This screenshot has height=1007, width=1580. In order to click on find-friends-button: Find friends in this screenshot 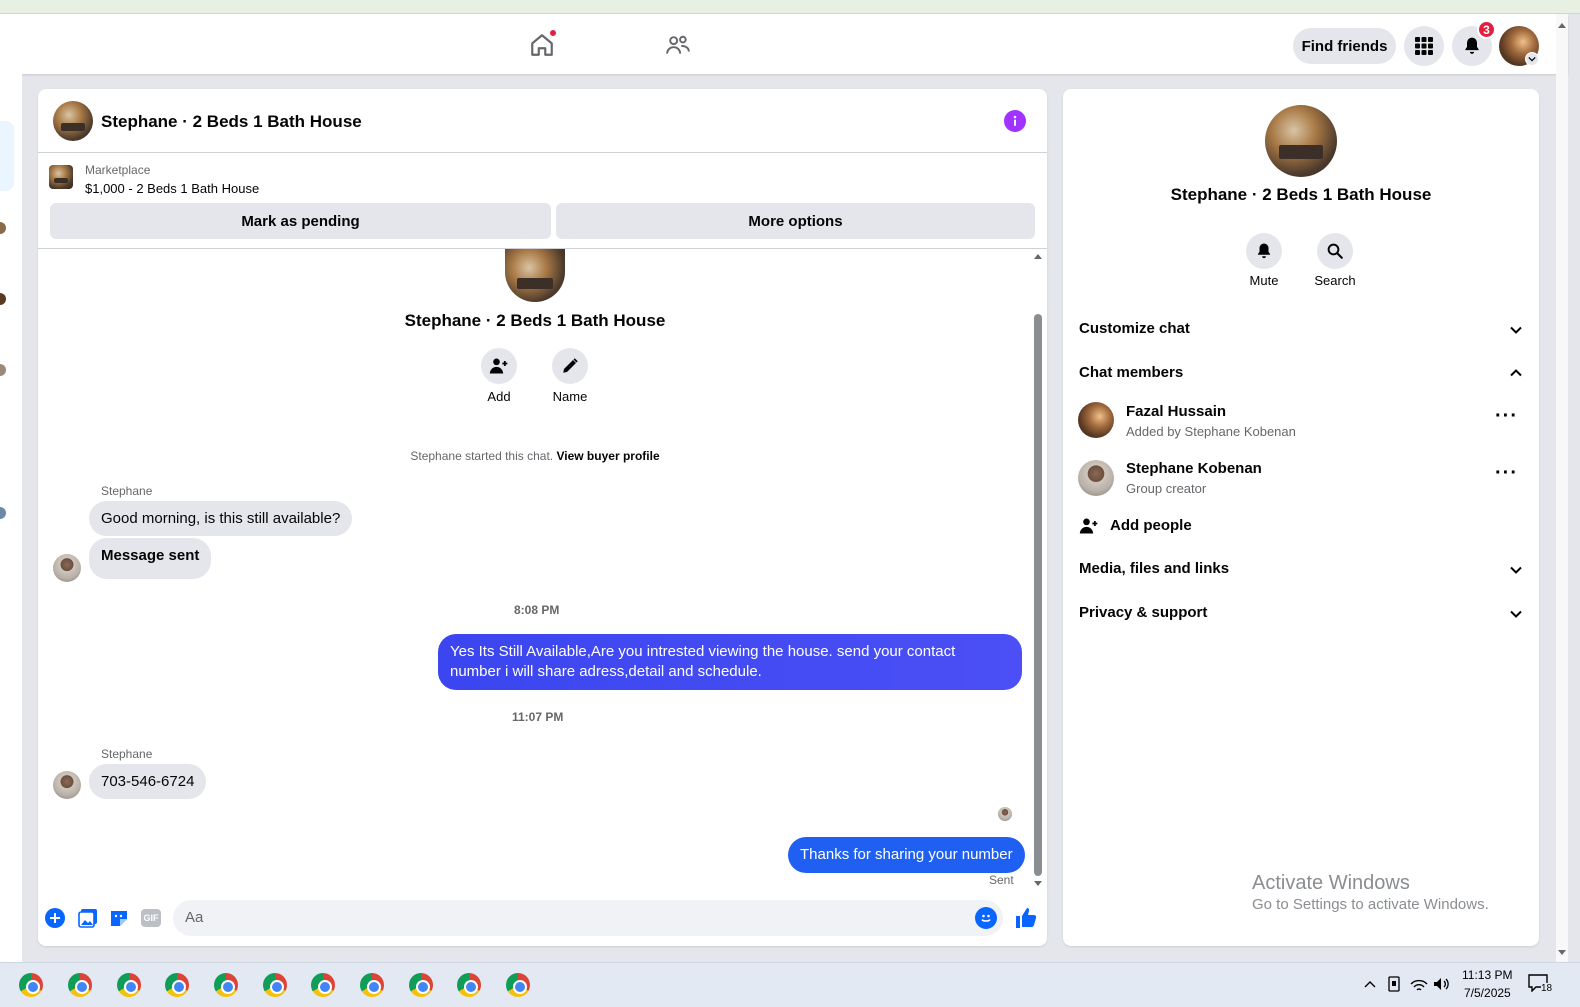, I will do `click(1344, 46)`.